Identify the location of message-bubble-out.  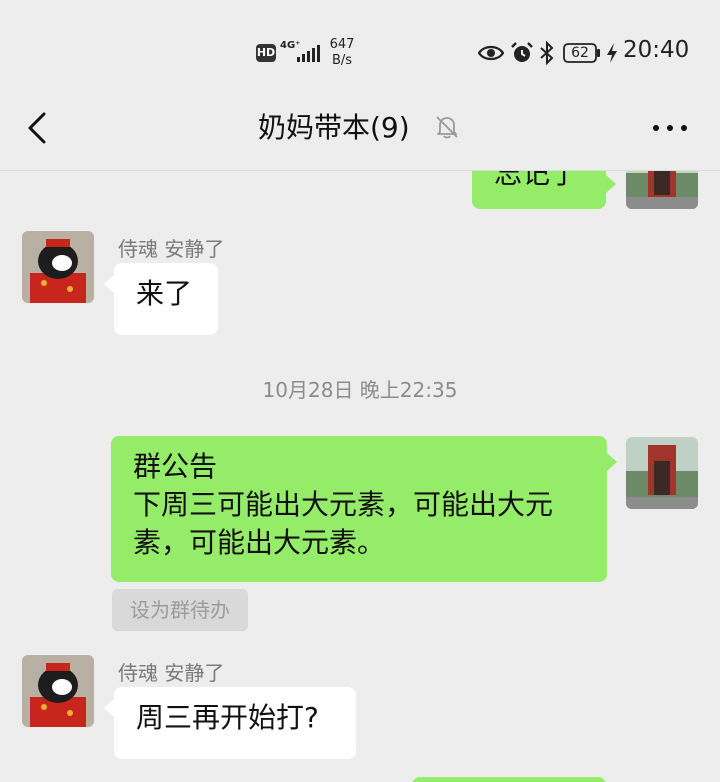
(509, 779).